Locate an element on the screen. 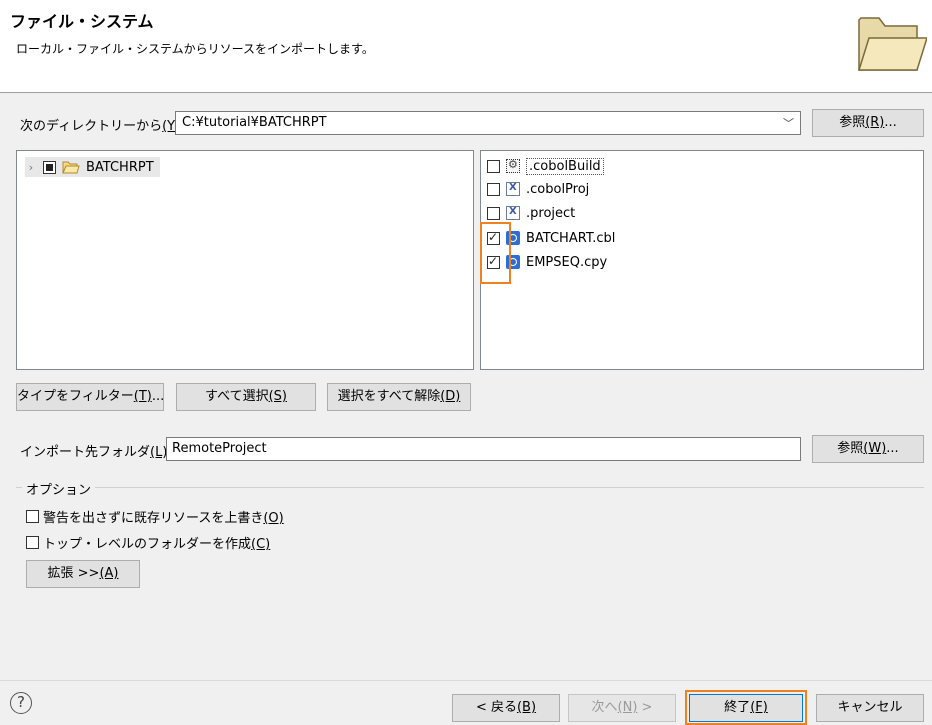  page-description: ローカル・ファイル・システムからリソースをインポートします。 is located at coordinates (195, 49).